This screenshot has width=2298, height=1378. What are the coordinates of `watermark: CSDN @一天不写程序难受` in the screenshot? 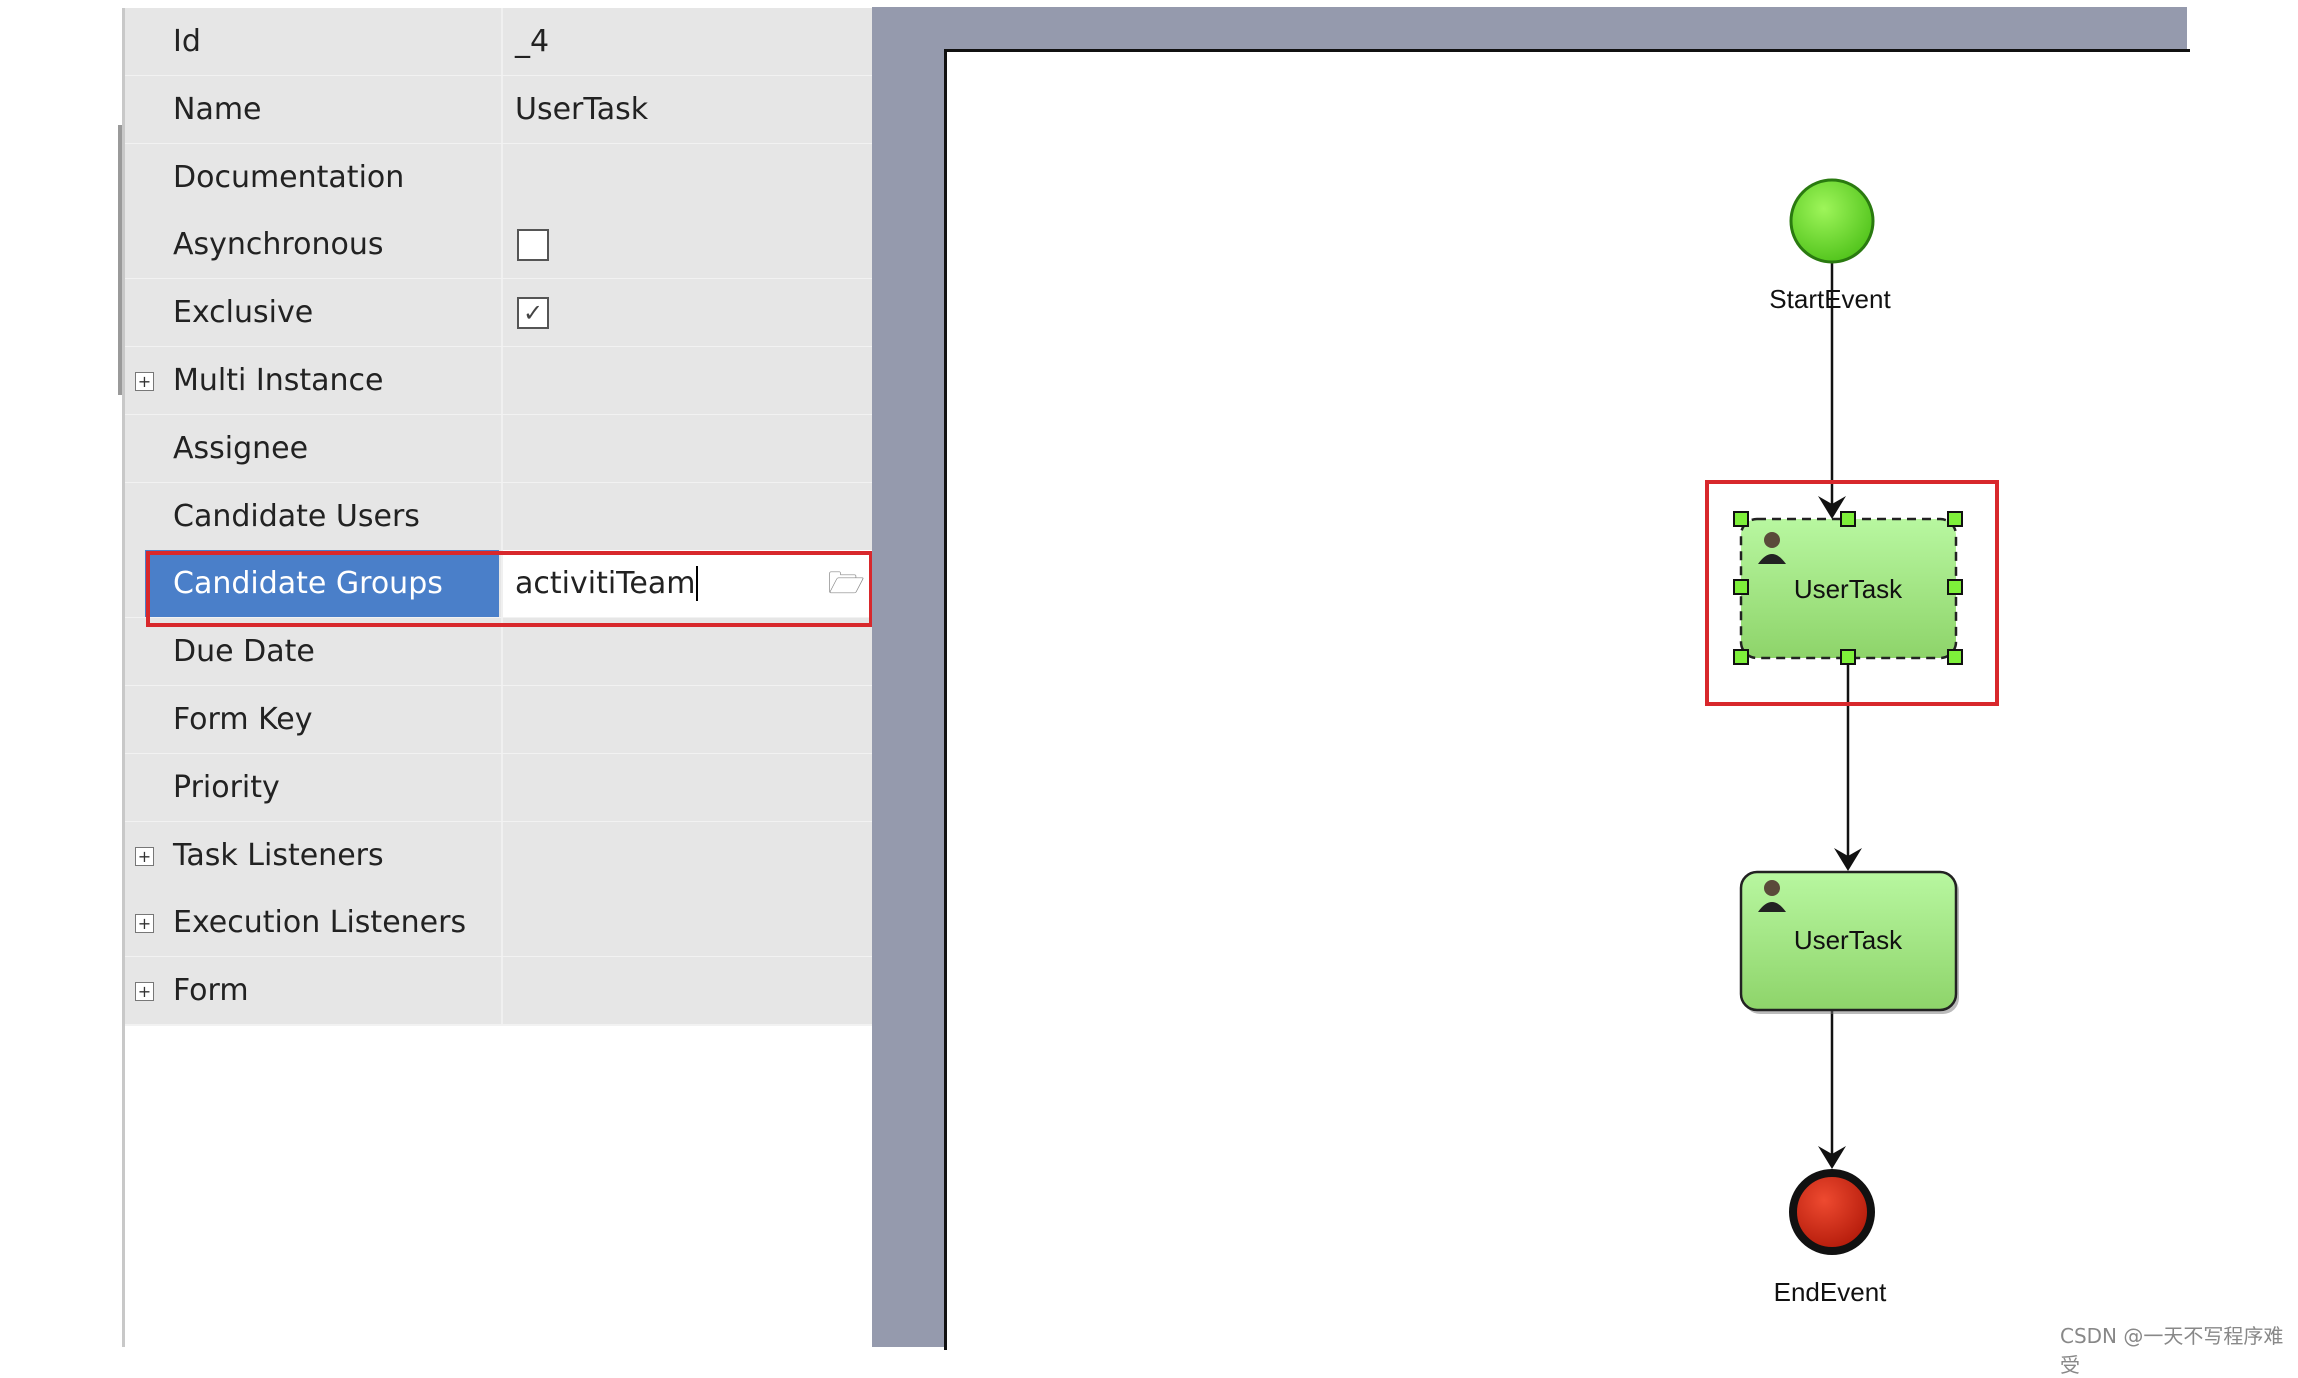 It's located at (2172, 1350).